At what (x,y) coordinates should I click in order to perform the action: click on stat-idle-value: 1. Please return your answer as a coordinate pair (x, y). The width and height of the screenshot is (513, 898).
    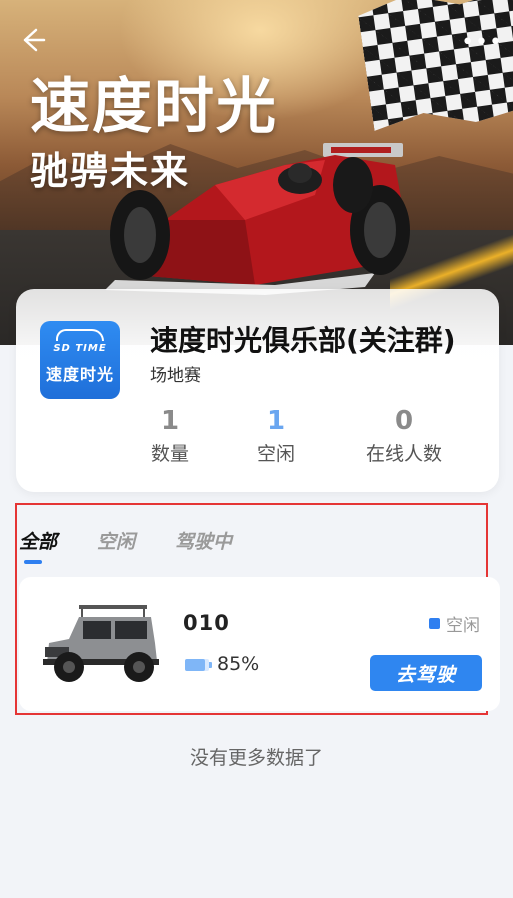
    Looking at the image, I should click on (276, 421).